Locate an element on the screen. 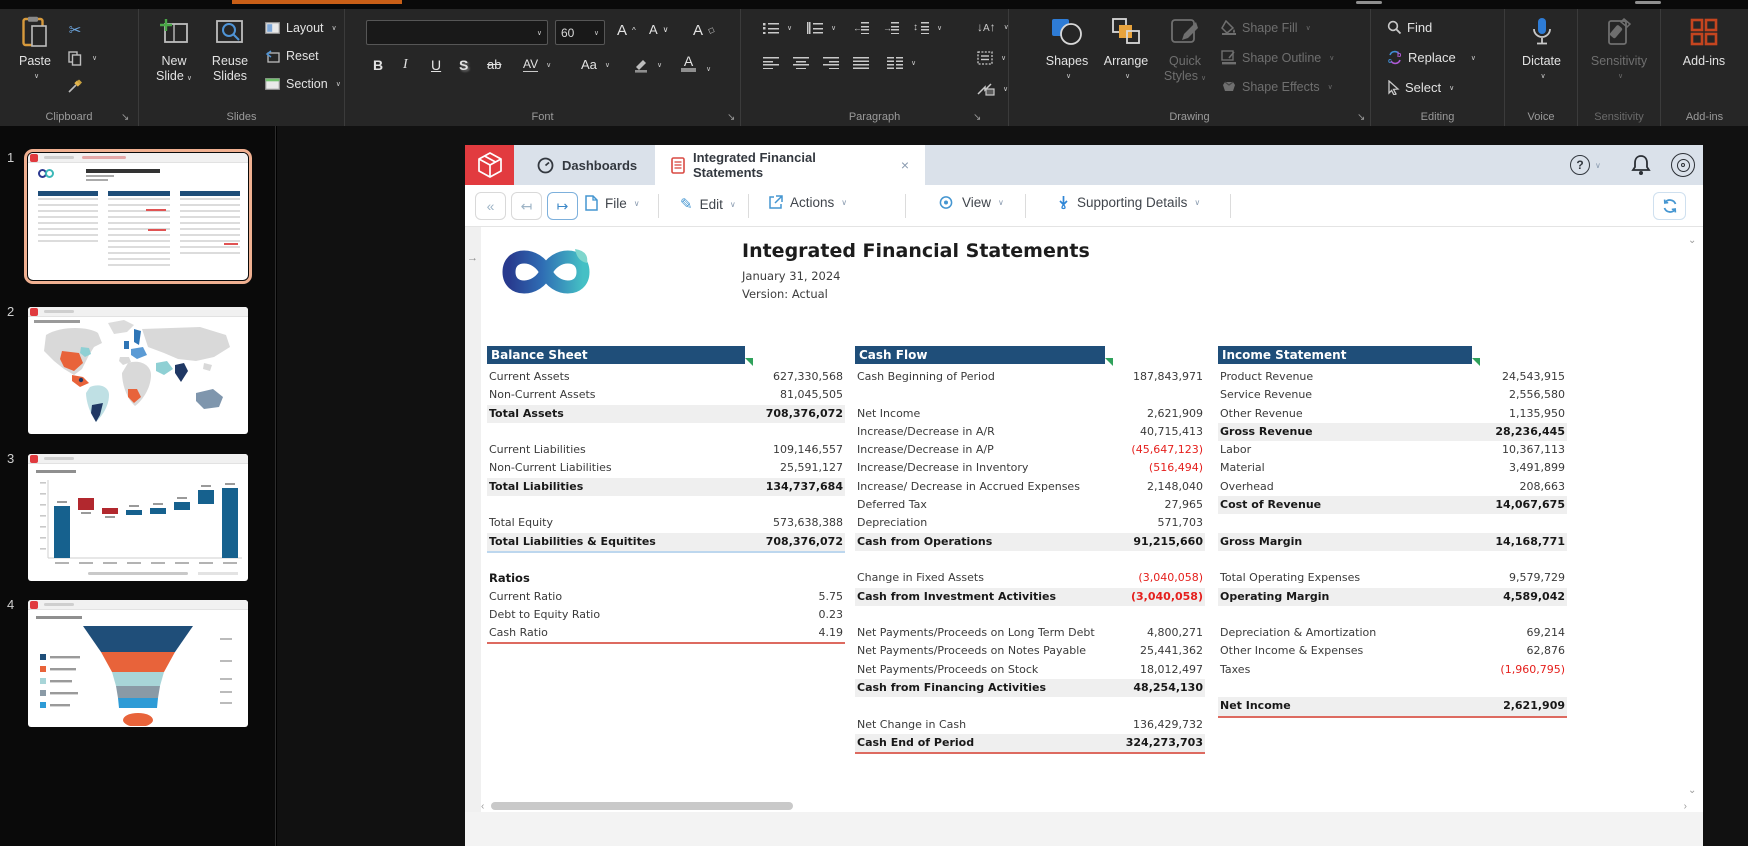  user-avatar is located at coordinates (1683, 165).